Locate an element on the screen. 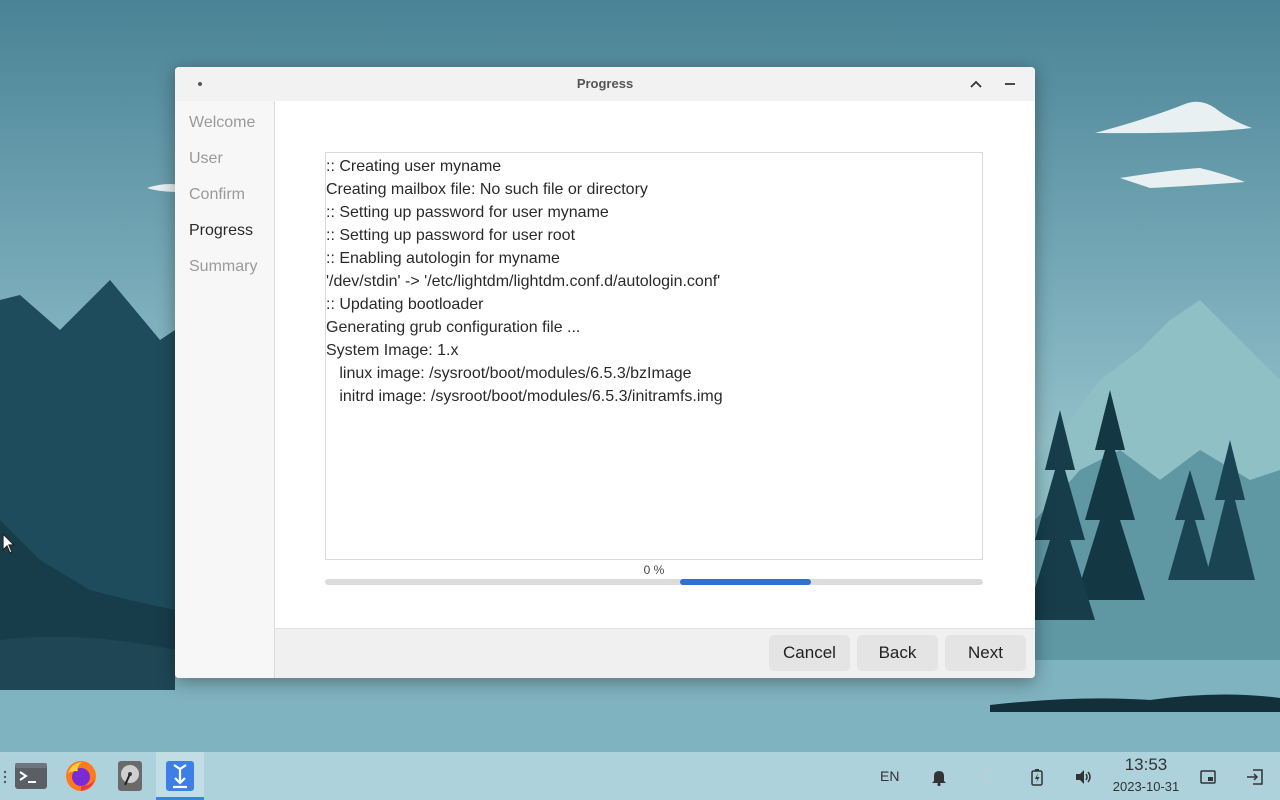 This screenshot has height=800, width=1280. progress-indicator is located at coordinates (745, 582).